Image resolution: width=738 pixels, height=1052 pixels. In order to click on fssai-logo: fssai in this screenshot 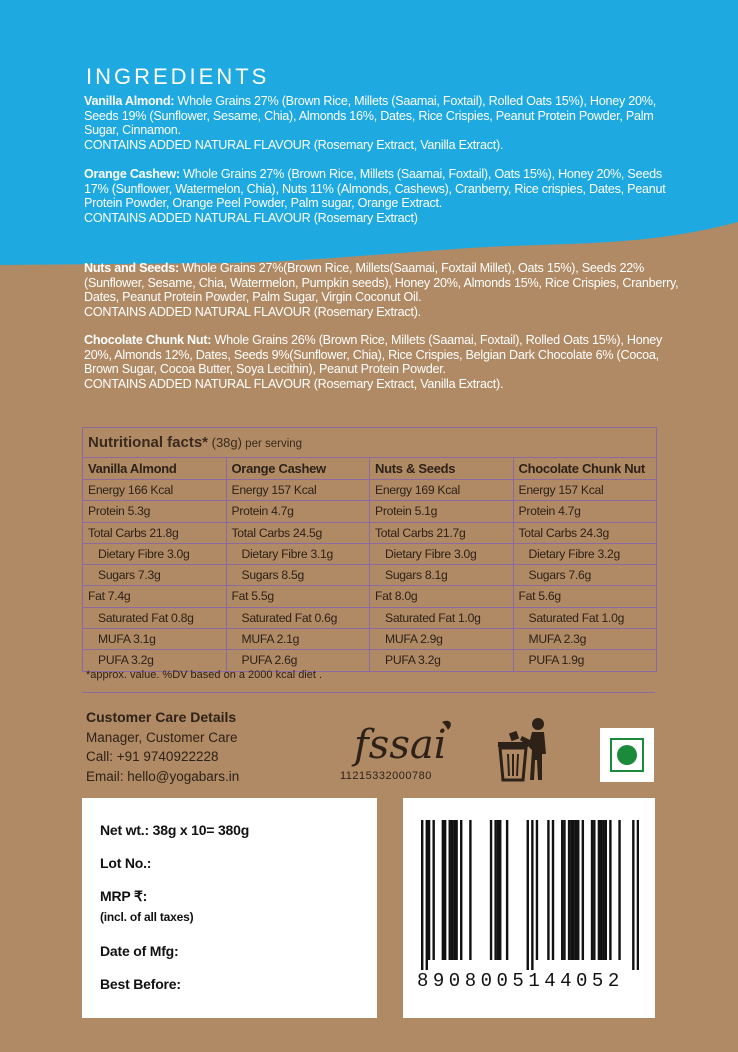, I will do `click(405, 746)`.